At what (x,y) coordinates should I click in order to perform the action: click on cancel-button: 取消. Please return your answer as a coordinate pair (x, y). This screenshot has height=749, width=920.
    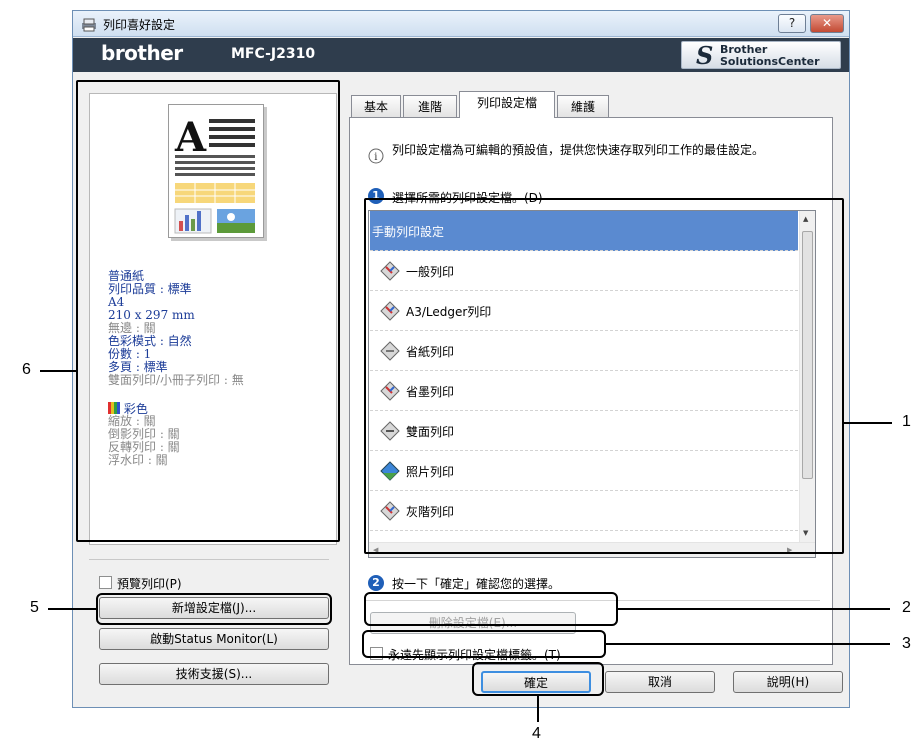
    Looking at the image, I should click on (660, 682).